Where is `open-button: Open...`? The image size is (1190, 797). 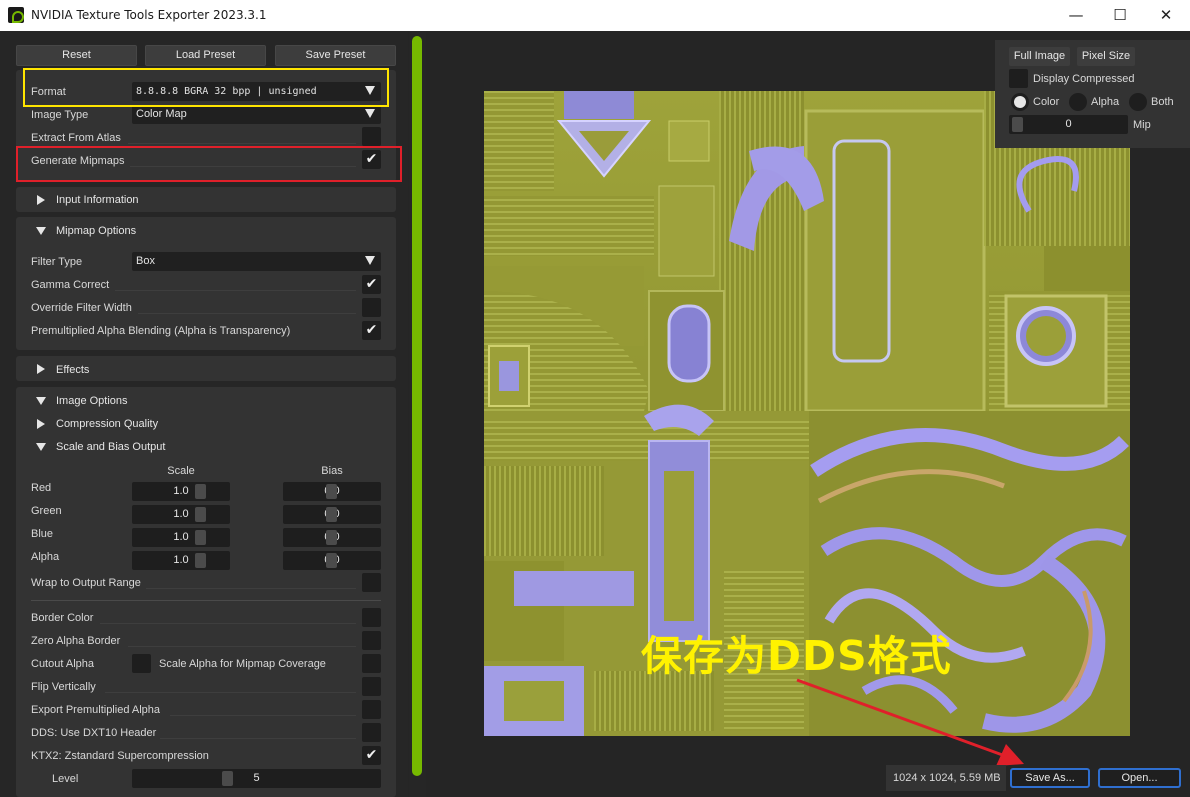
open-button: Open... is located at coordinates (1139, 778).